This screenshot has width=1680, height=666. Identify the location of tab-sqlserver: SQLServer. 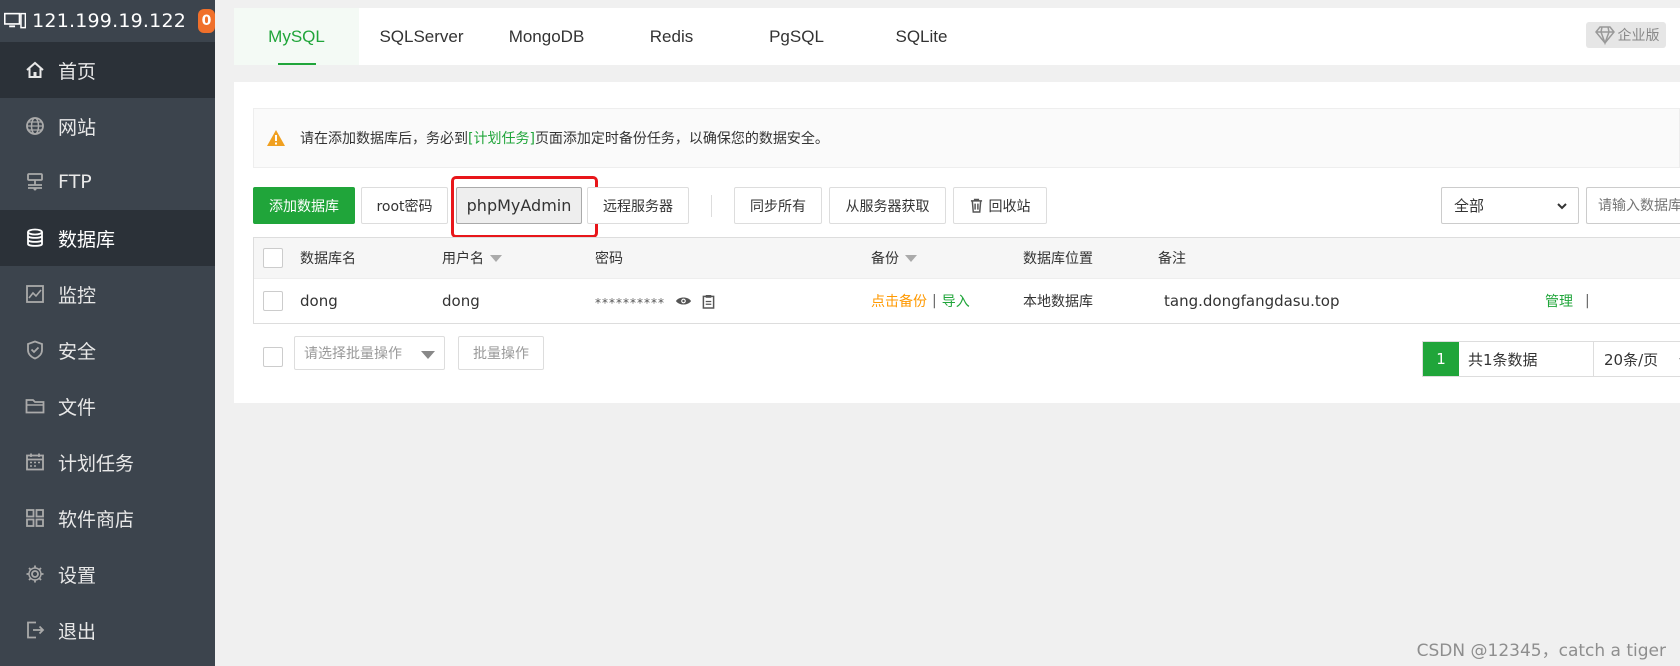
(421, 36).